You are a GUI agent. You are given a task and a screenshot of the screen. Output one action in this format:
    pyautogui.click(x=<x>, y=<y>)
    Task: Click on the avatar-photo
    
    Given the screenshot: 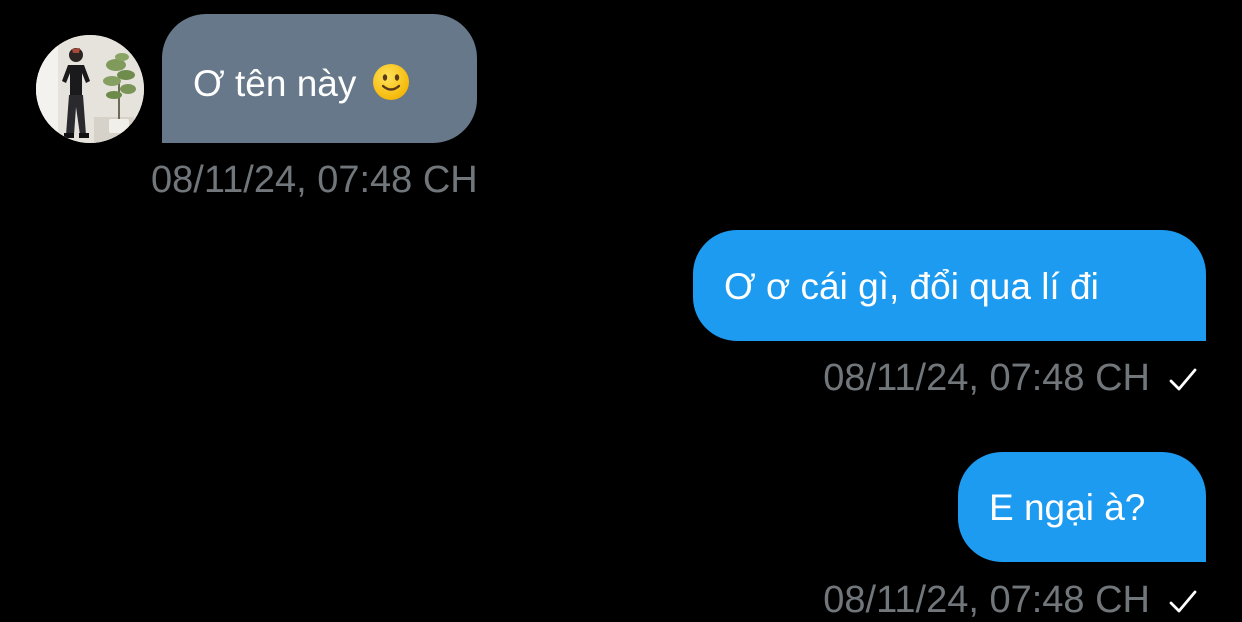 What is the action you would take?
    pyautogui.click(x=90, y=89)
    